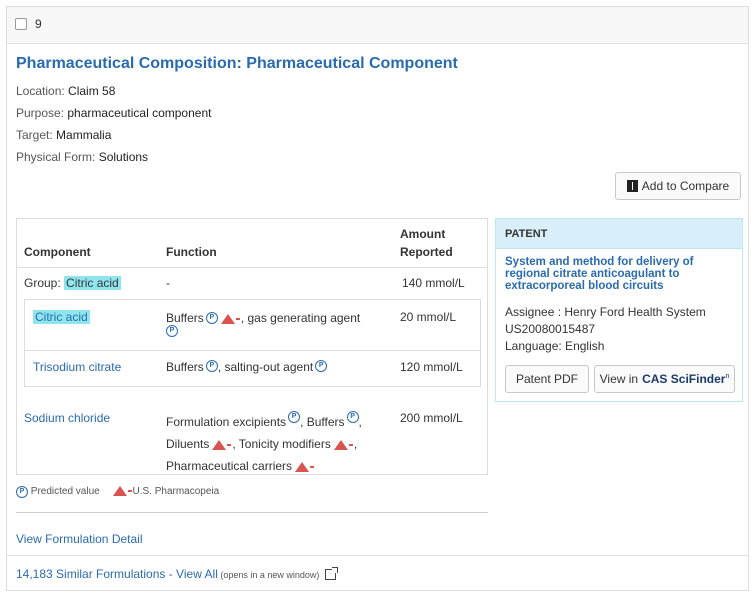  What do you see at coordinates (139, 113) in the screenshot?
I see `purpose-value: pharmaceutical component` at bounding box center [139, 113].